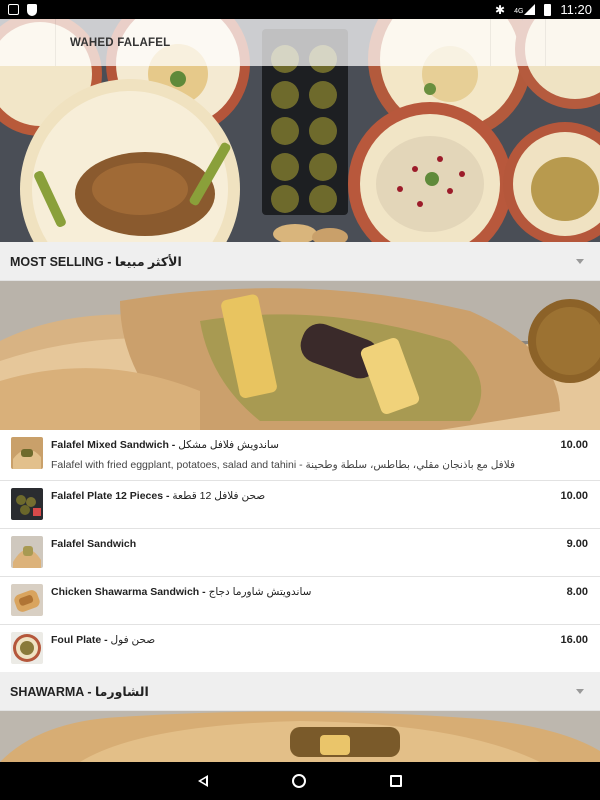 The image size is (600, 800). I want to click on section-header-most-selling: MOST SELLING - الأكثر مبيعا, so click(300, 261).